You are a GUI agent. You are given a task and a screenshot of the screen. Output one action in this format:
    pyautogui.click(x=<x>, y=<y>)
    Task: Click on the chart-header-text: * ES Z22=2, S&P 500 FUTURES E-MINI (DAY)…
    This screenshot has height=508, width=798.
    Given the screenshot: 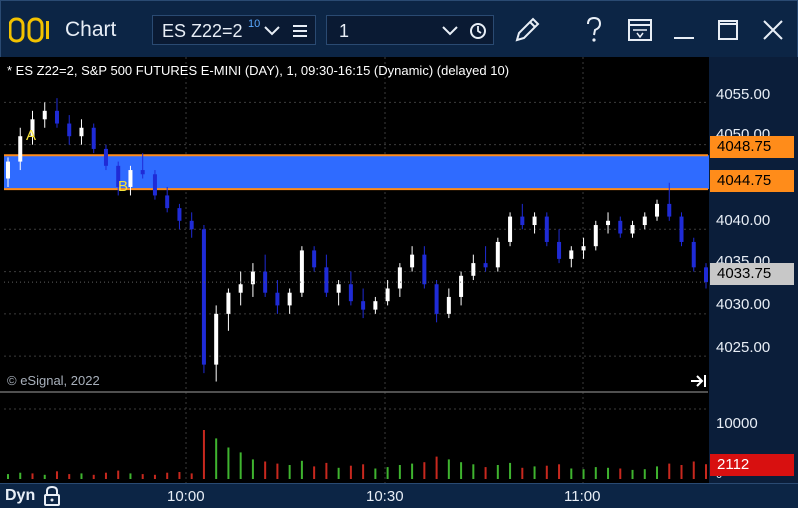 What is the action you would take?
    pyautogui.click(x=258, y=70)
    